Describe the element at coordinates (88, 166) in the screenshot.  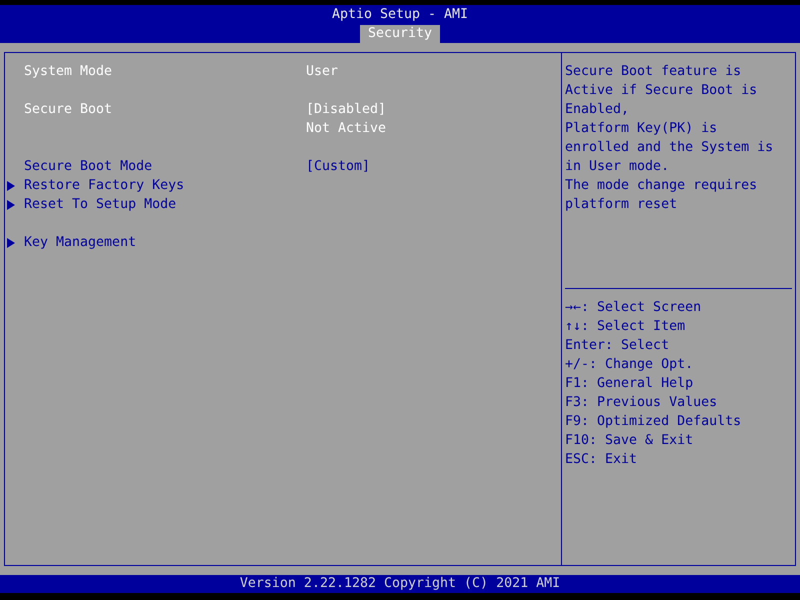
I see `menu-item: Secure Boot Mode` at that location.